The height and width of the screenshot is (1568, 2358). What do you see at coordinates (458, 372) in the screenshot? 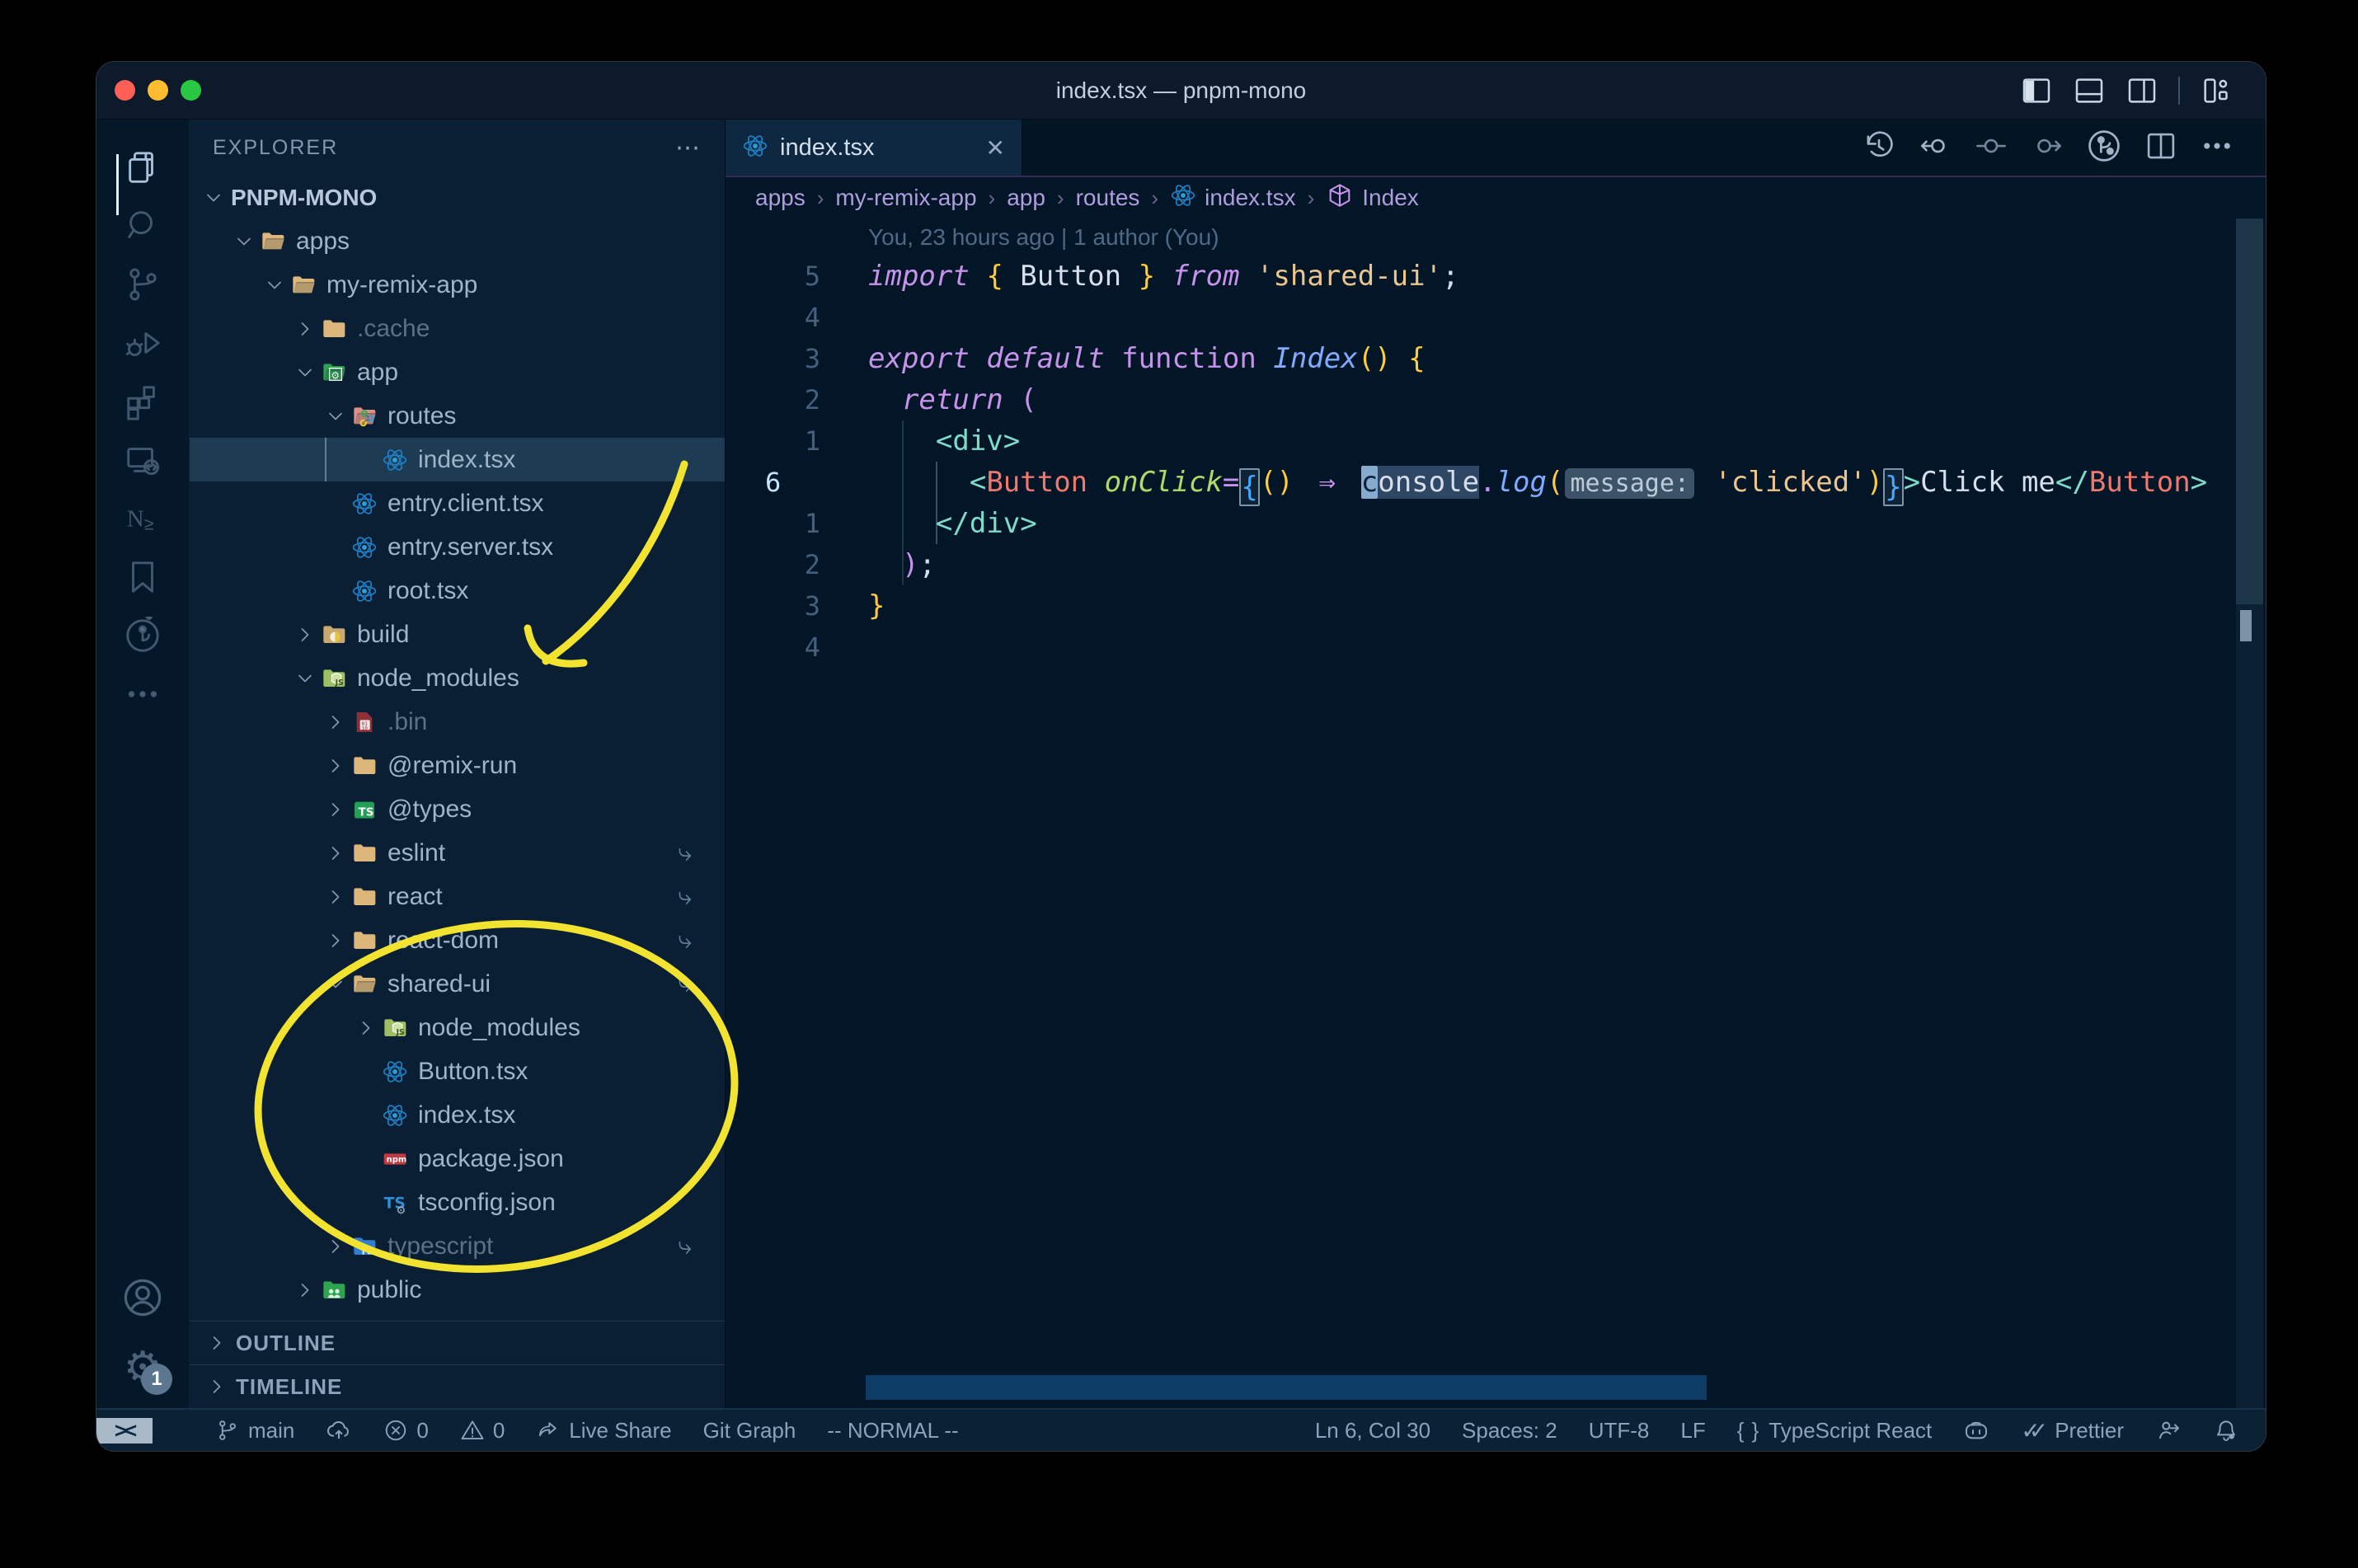
I see `tree-item-app: ⚙ app` at bounding box center [458, 372].